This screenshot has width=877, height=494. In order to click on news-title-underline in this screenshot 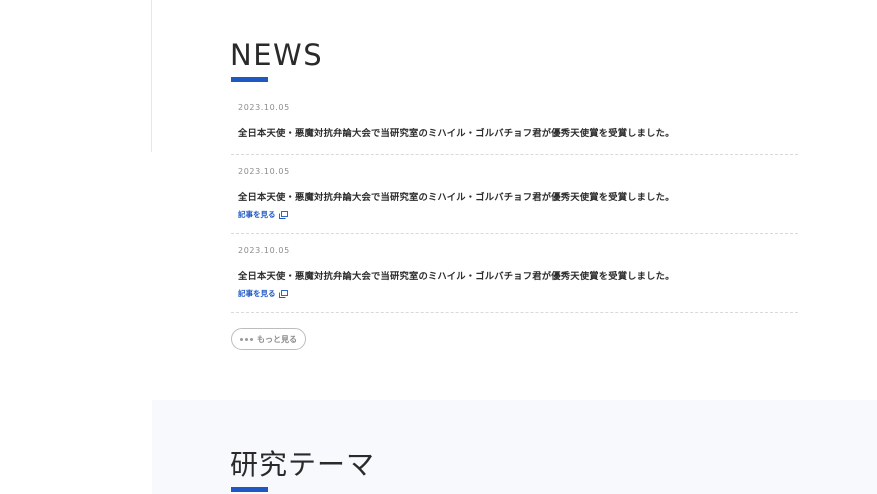, I will do `click(249, 79)`.